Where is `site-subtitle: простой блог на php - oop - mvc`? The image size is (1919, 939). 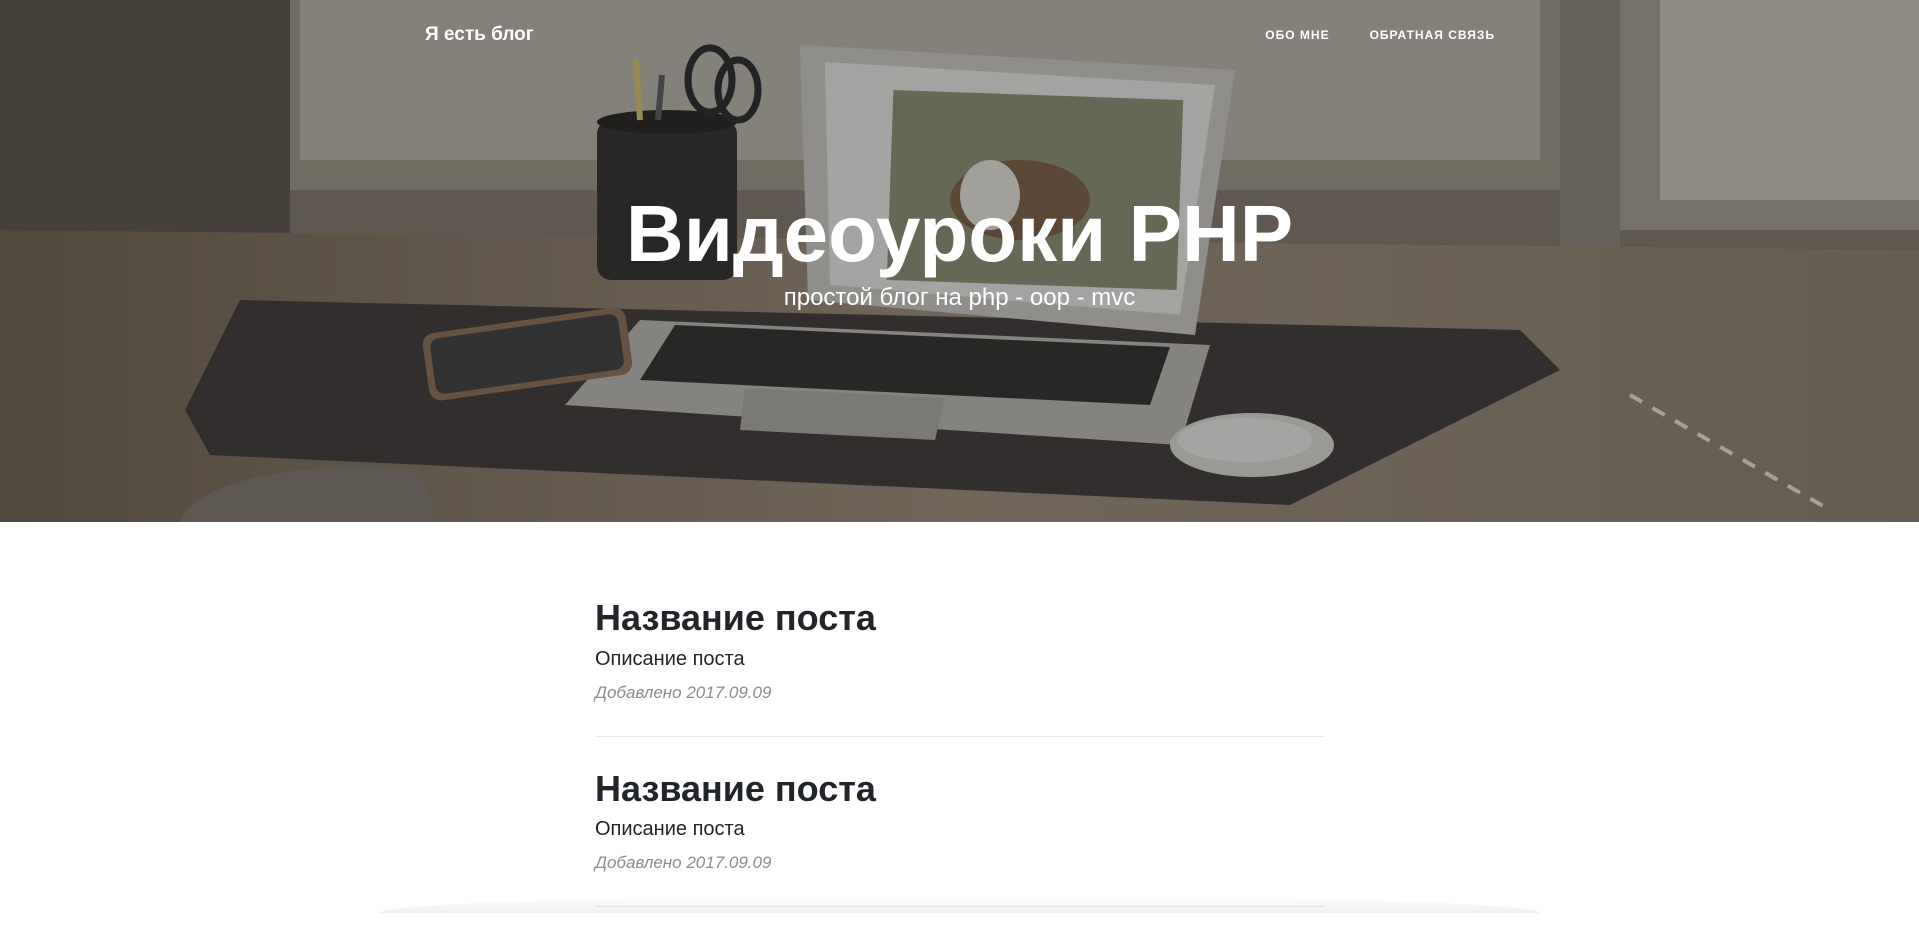 site-subtitle: простой блог на php - oop - mvc is located at coordinates (959, 297).